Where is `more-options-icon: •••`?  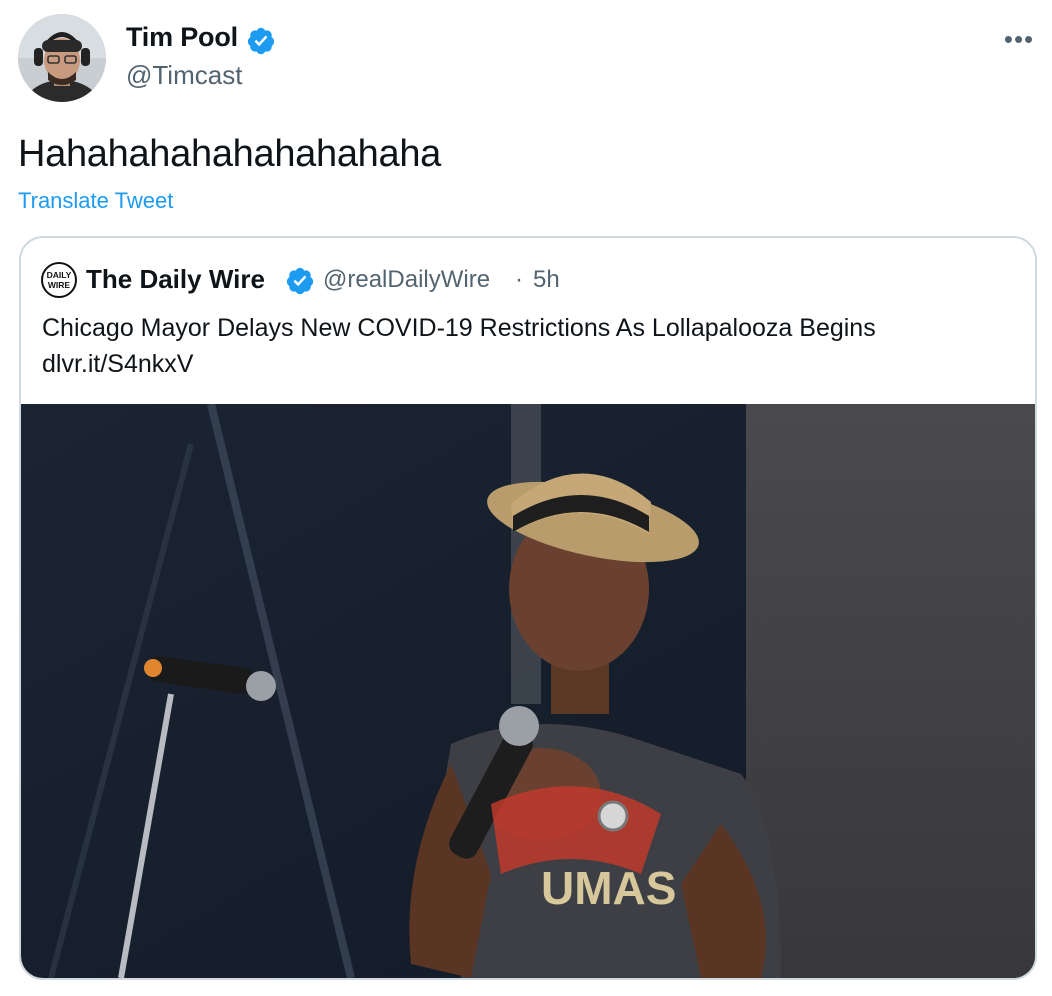 more-options-icon: ••• is located at coordinates (1019, 38).